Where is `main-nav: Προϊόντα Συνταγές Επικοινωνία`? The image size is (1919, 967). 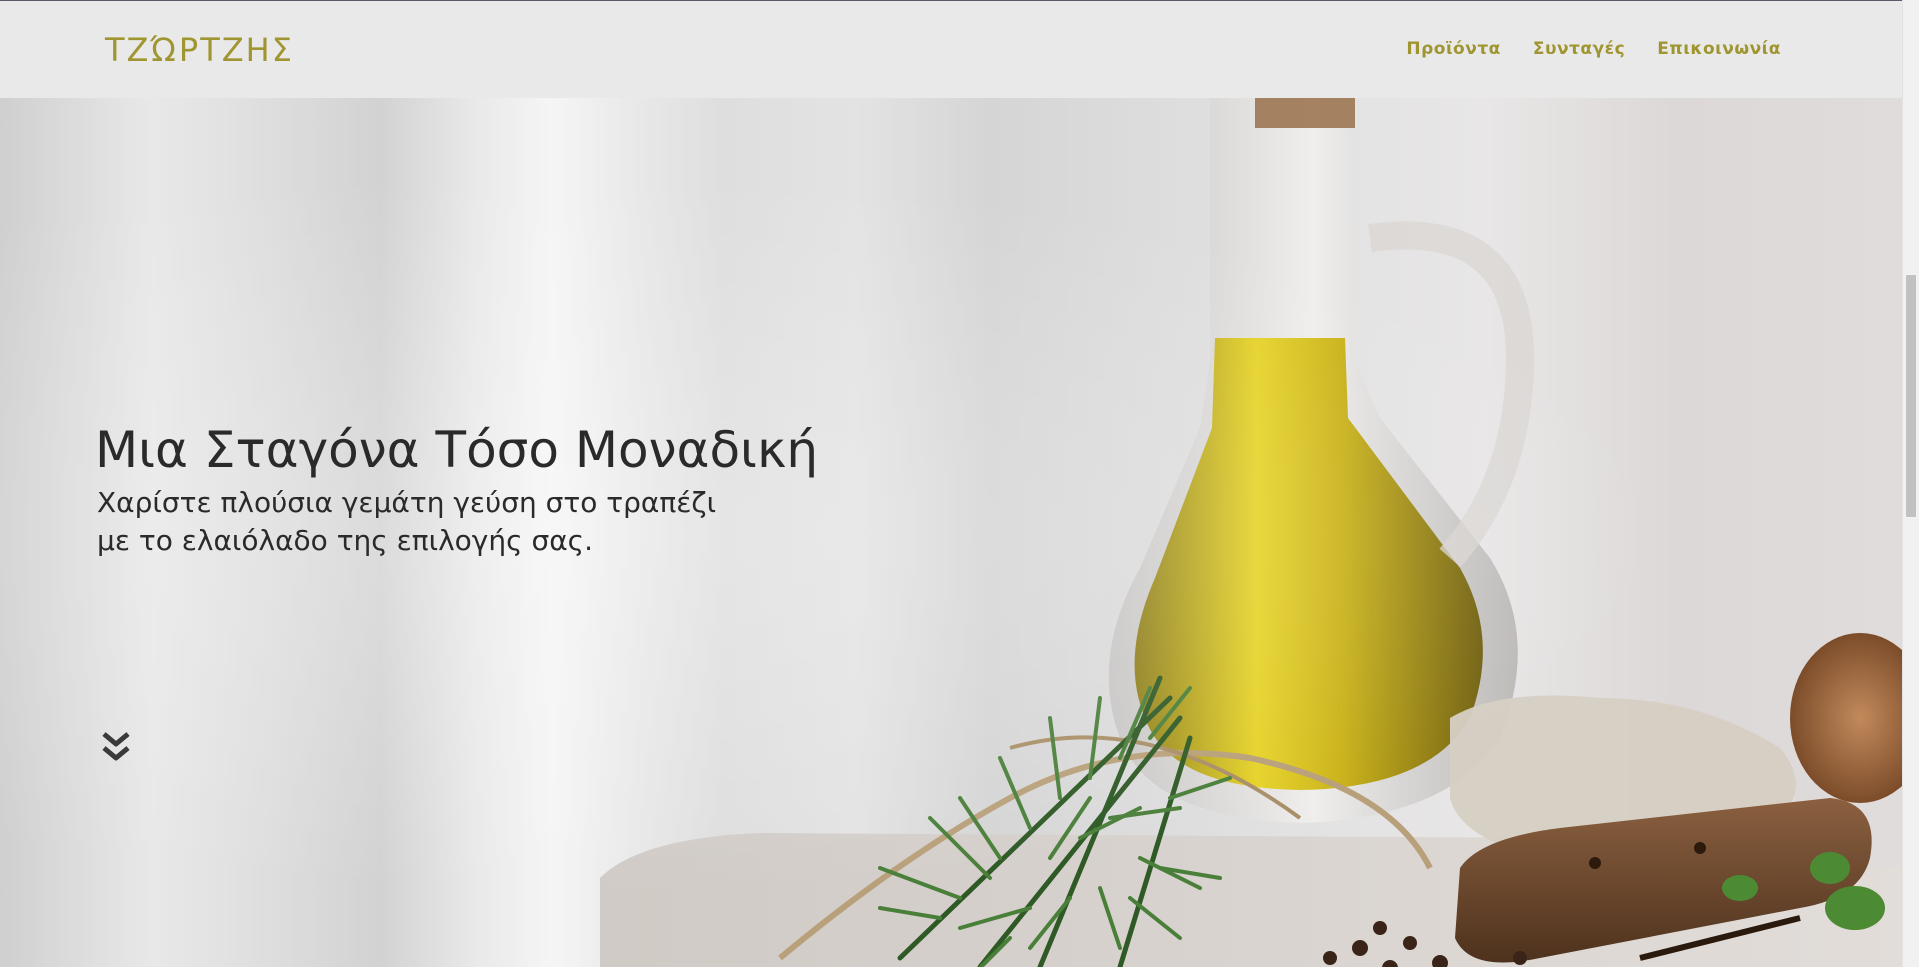
main-nav: Προϊόντα Συνταγές Επικοινωνία is located at coordinates (1593, 49).